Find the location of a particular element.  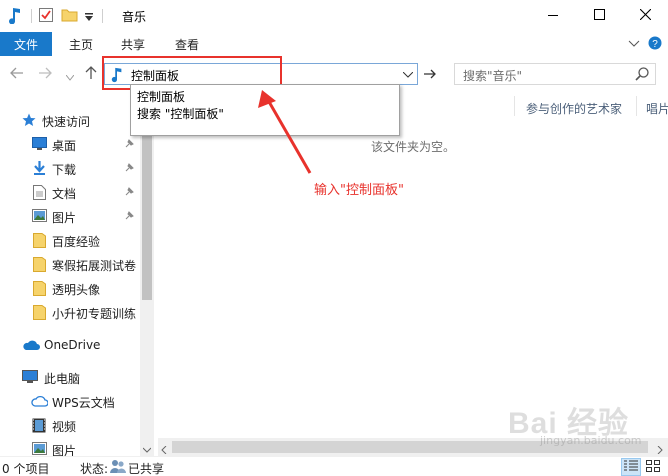

large-icons-view-icon is located at coordinates (653, 467).